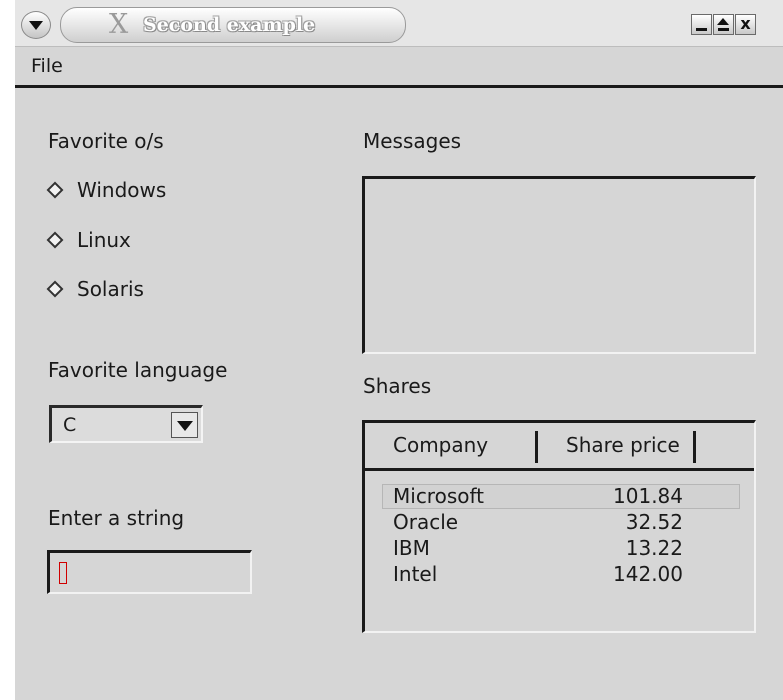 The height and width of the screenshot is (700, 783). What do you see at coordinates (559, 447) in the screenshot?
I see `shares-table-header: Company Share price` at bounding box center [559, 447].